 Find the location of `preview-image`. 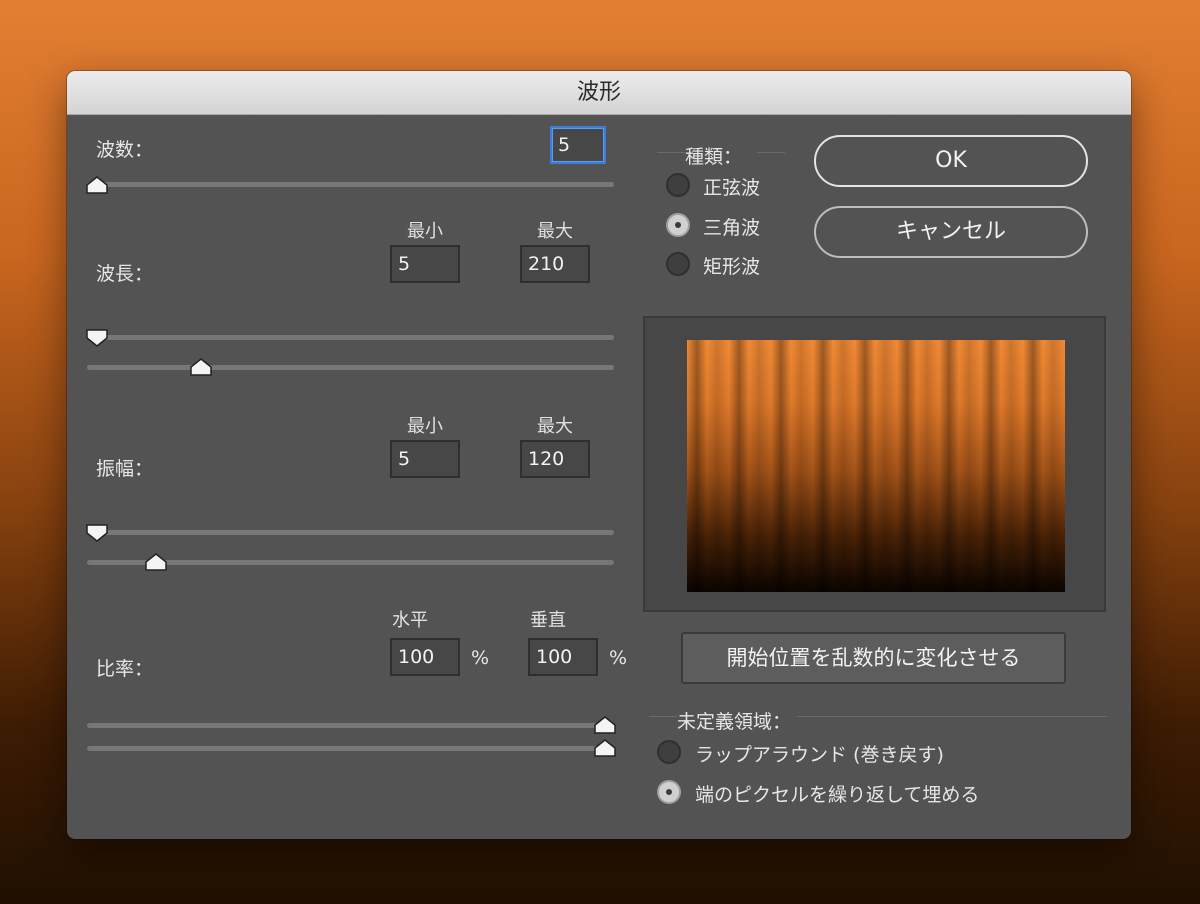

preview-image is located at coordinates (876, 466).